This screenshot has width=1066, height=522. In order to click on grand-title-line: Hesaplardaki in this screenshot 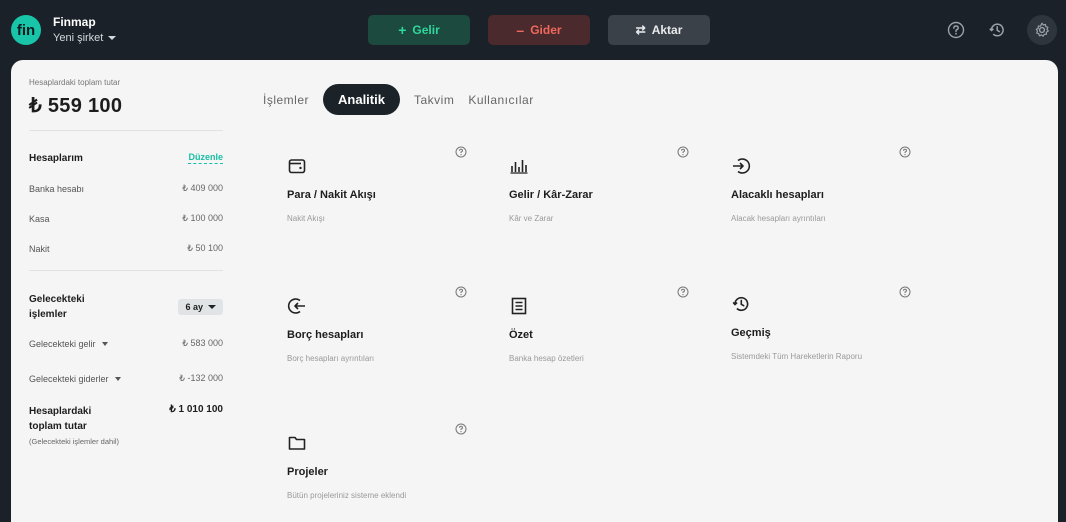, I will do `click(60, 411)`.